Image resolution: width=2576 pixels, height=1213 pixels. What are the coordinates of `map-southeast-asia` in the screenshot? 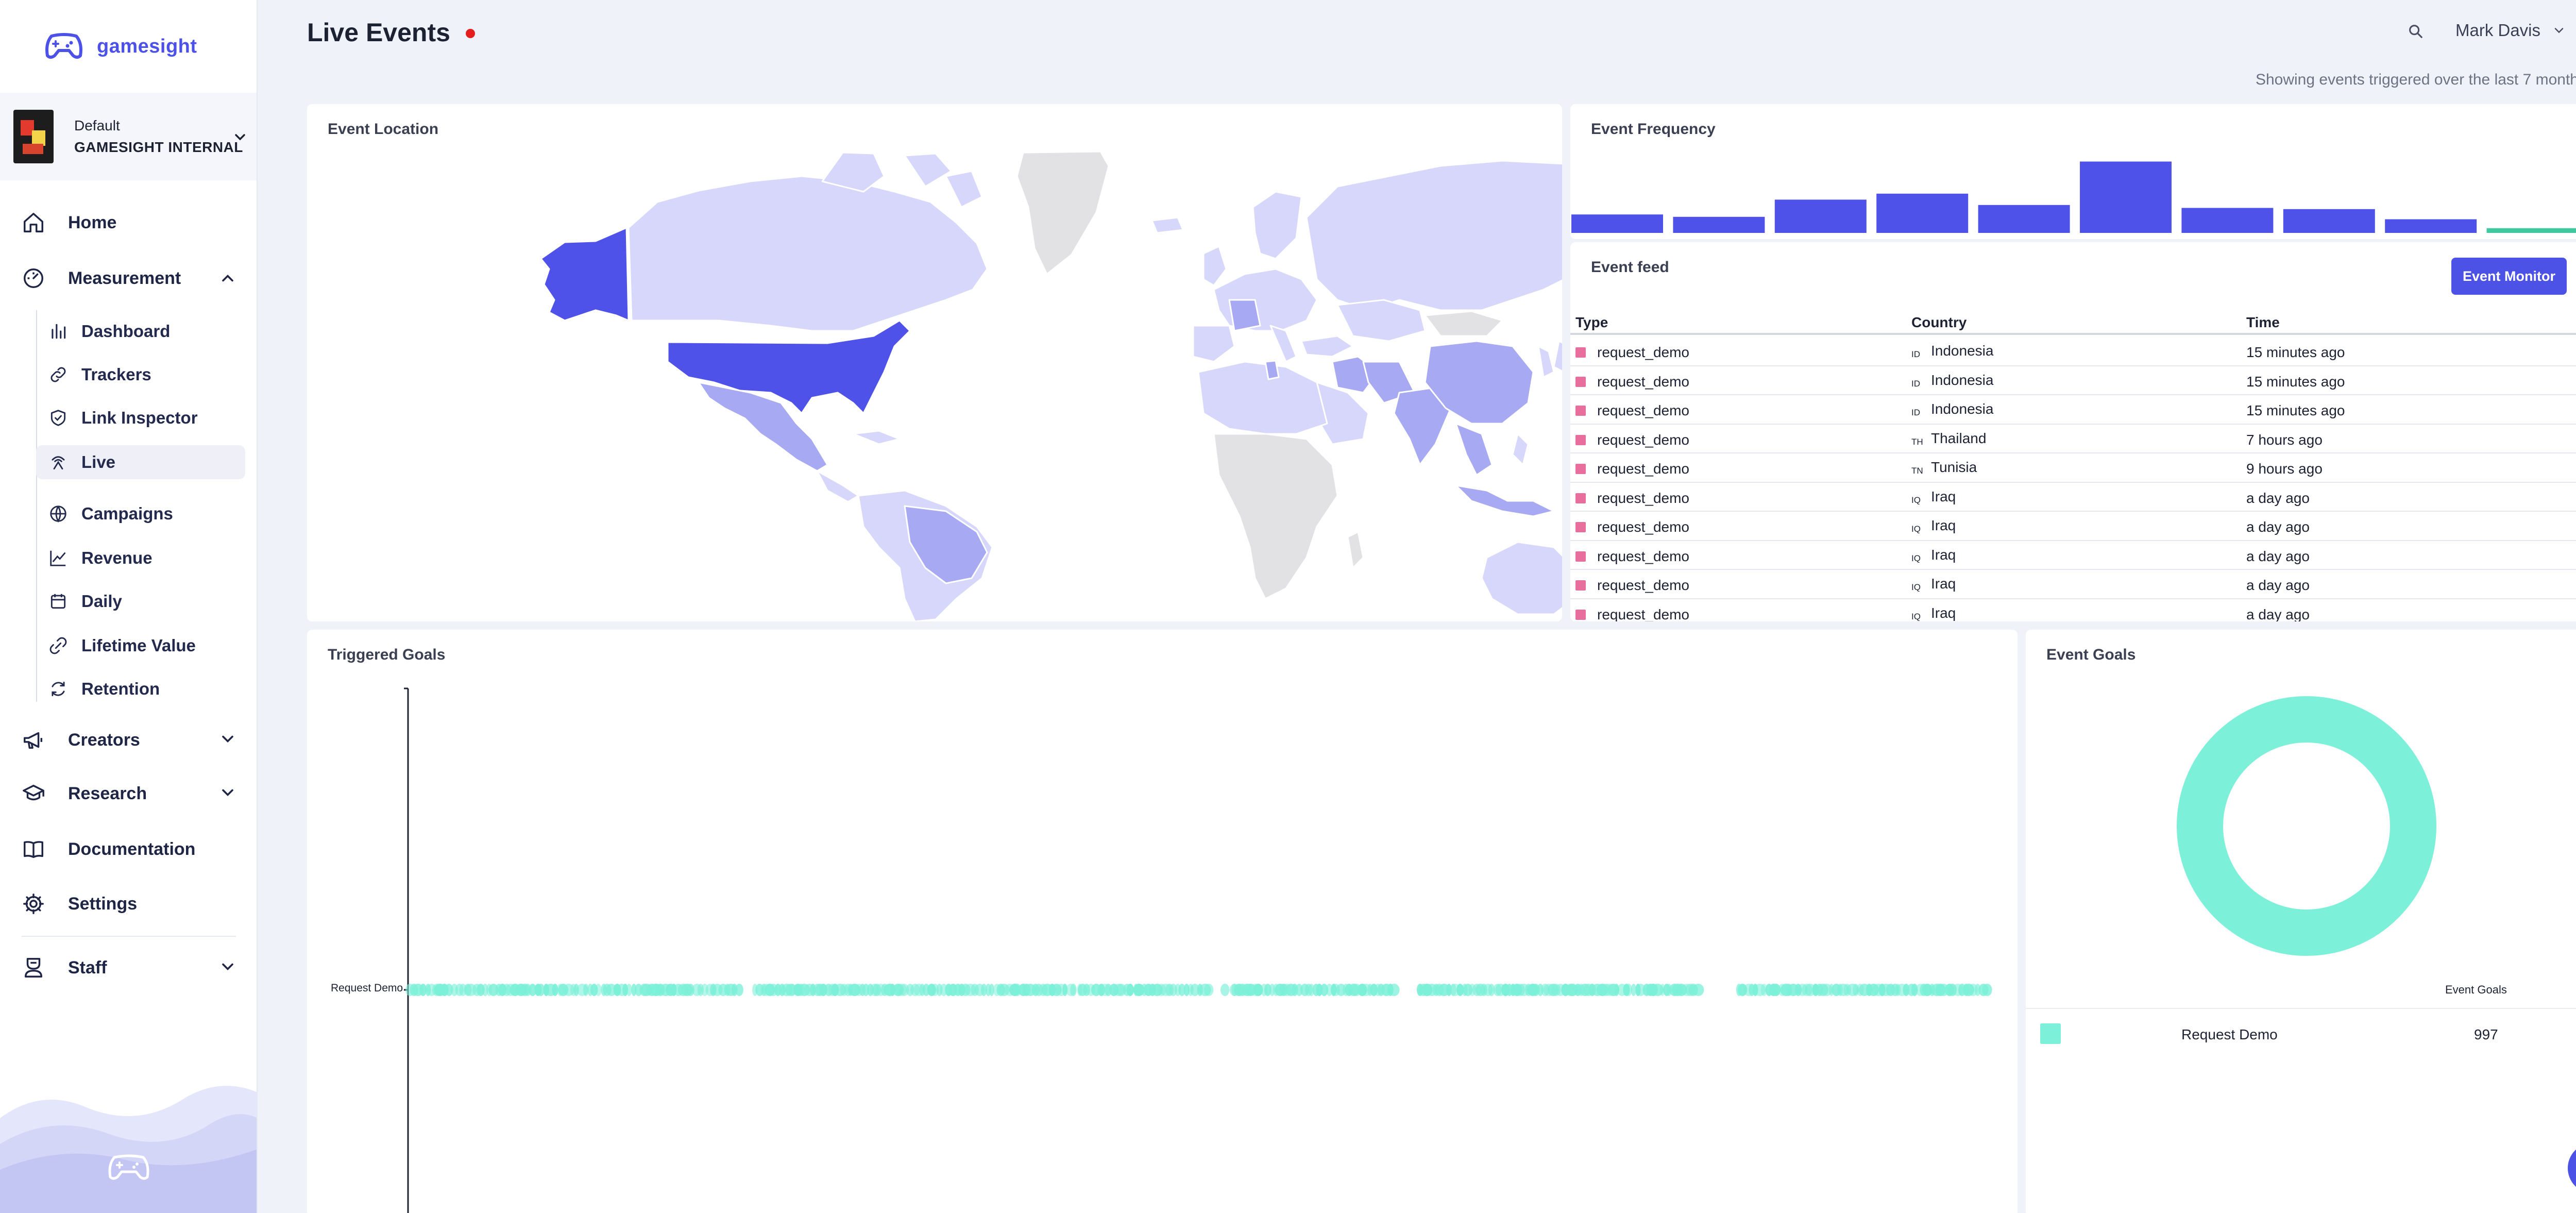 It's located at (1474, 450).